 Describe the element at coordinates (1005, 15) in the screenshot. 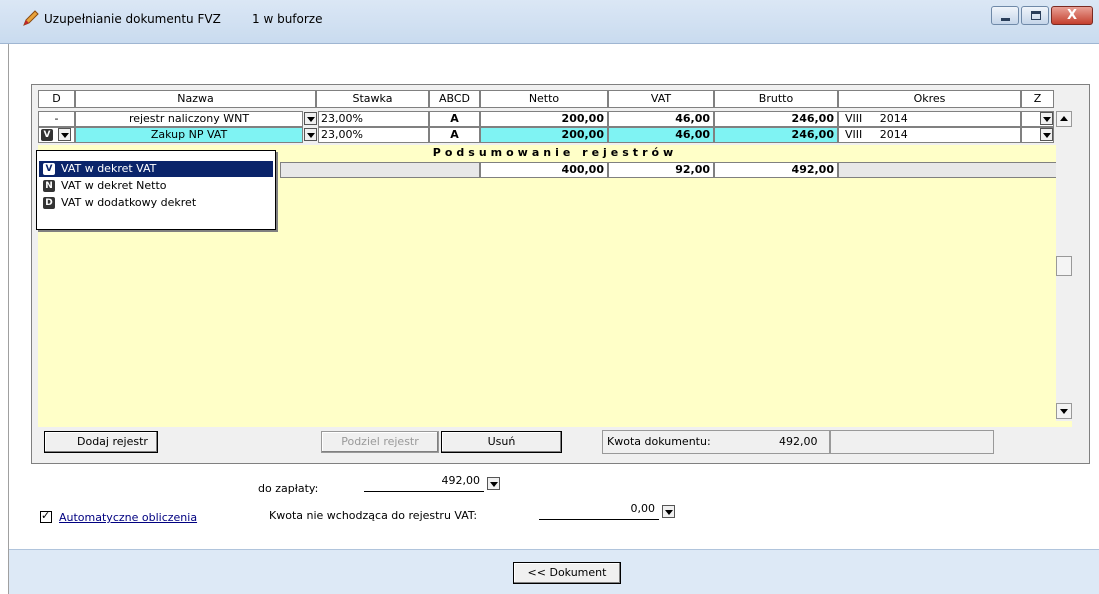

I see `minimize-button` at that location.